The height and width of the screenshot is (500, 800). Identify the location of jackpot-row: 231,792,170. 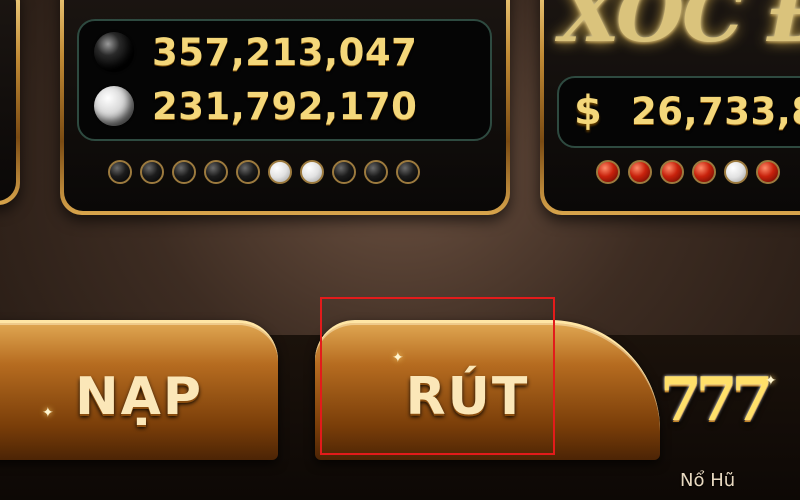
(255, 106).